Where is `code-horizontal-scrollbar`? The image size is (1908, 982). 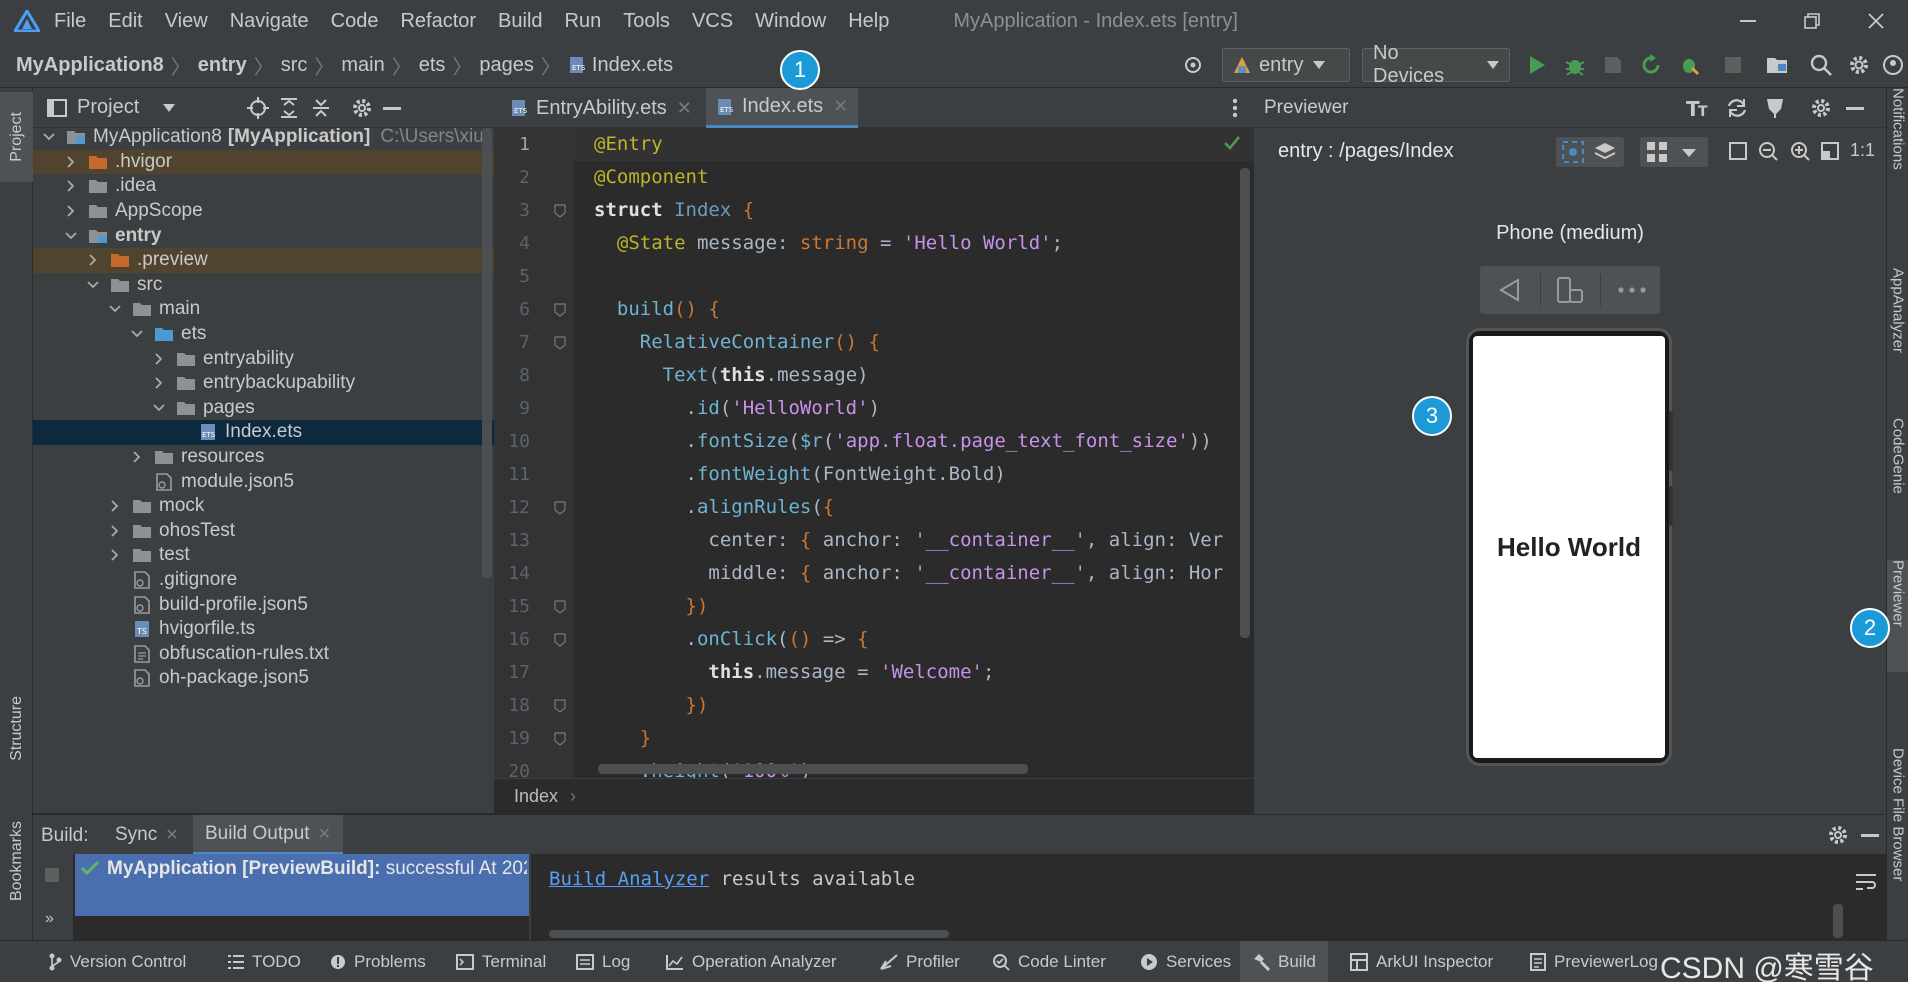 code-horizontal-scrollbar is located at coordinates (813, 769).